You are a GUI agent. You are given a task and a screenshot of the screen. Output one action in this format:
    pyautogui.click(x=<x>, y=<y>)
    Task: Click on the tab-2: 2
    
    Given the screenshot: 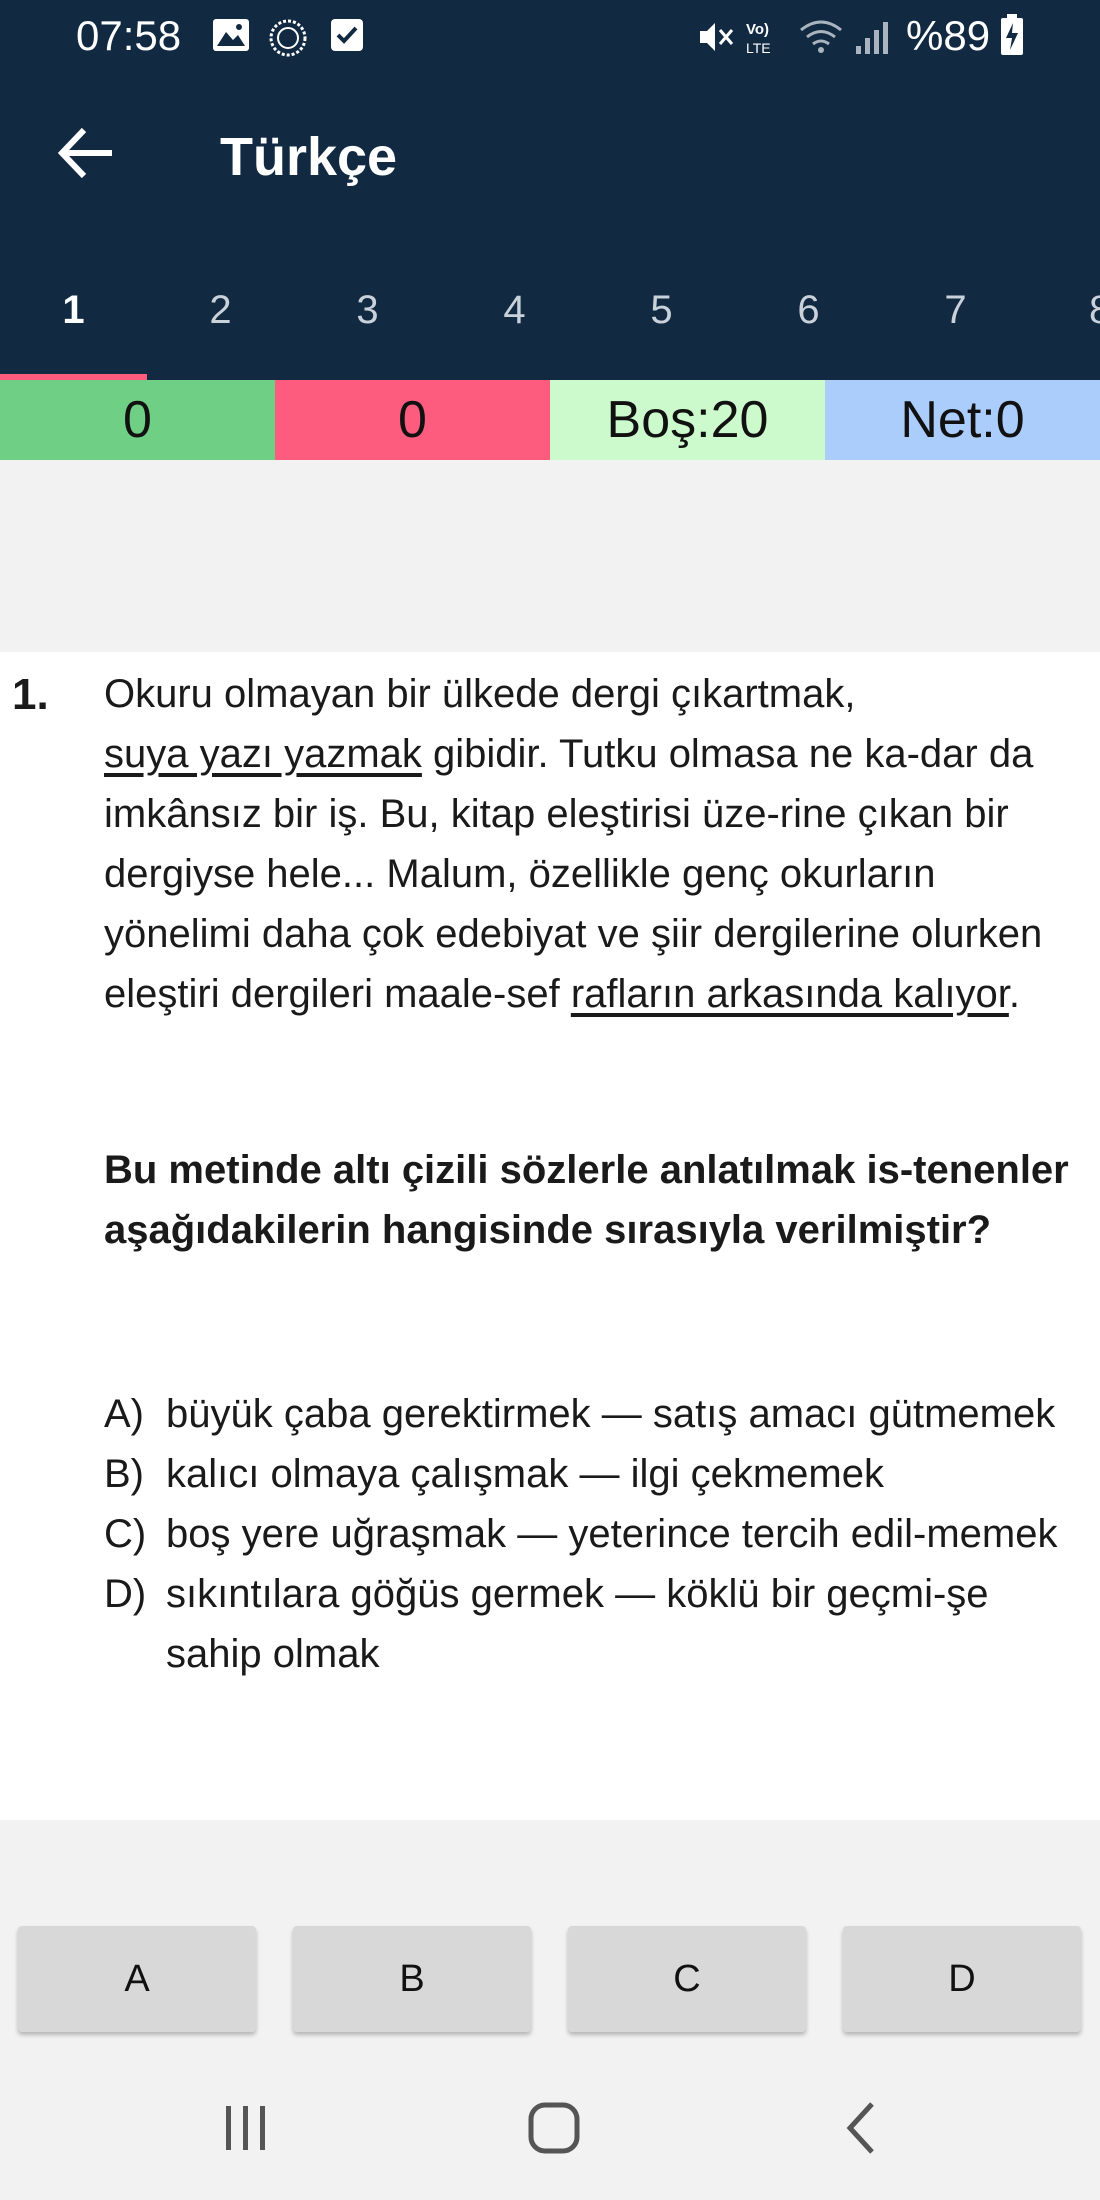 What is the action you would take?
    pyautogui.click(x=220, y=322)
    